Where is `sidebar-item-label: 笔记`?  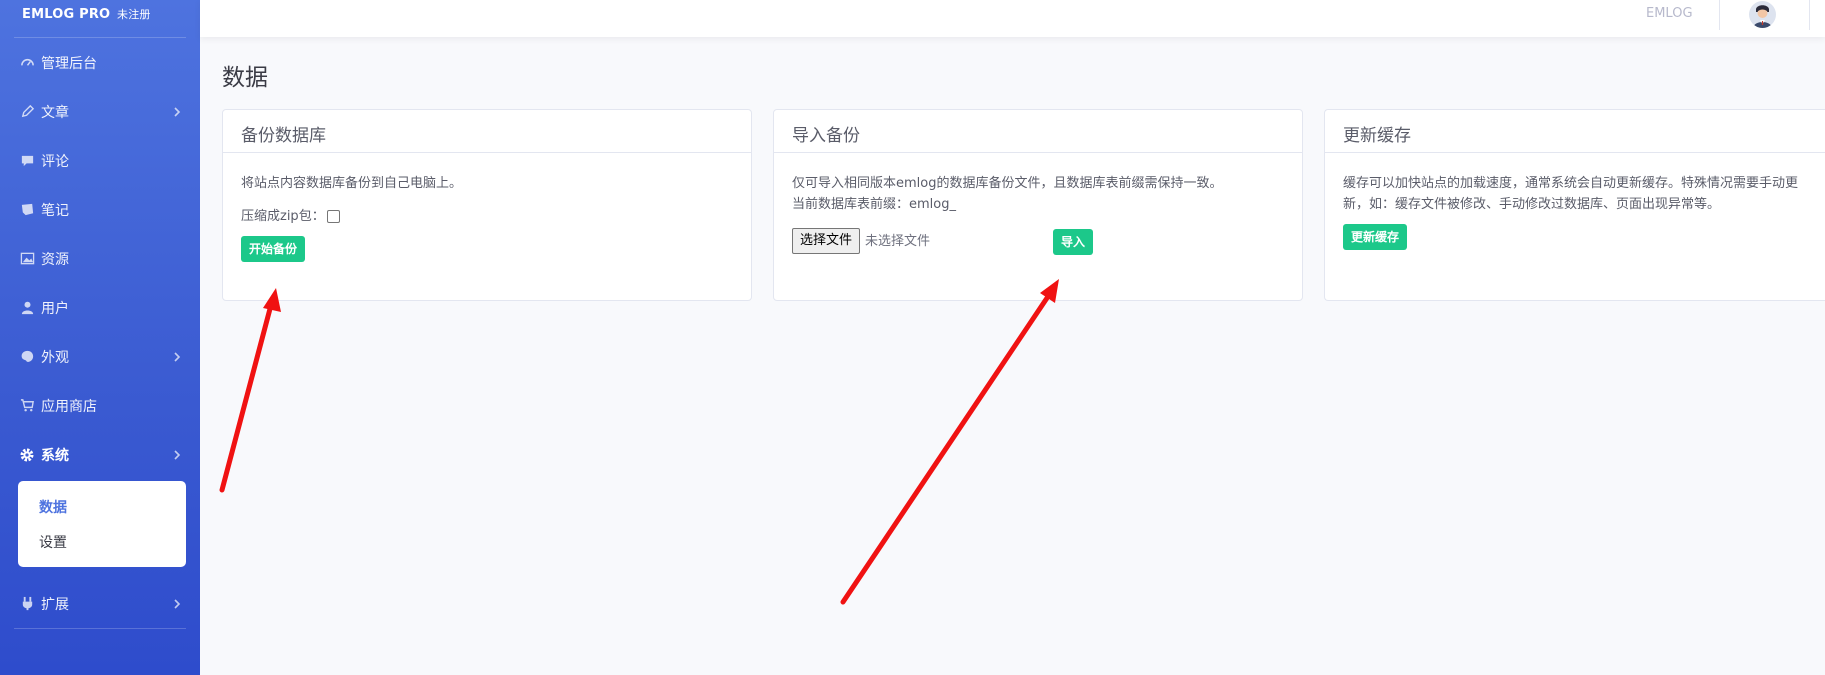
sidebar-item-label: 笔记 is located at coordinates (55, 210).